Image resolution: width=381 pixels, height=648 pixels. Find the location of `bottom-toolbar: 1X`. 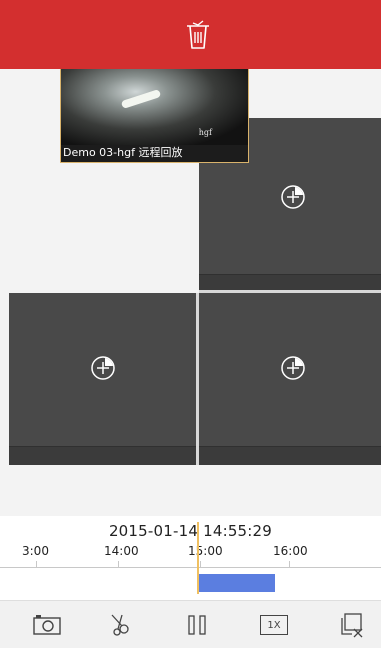

bottom-toolbar: 1X is located at coordinates (190, 624).